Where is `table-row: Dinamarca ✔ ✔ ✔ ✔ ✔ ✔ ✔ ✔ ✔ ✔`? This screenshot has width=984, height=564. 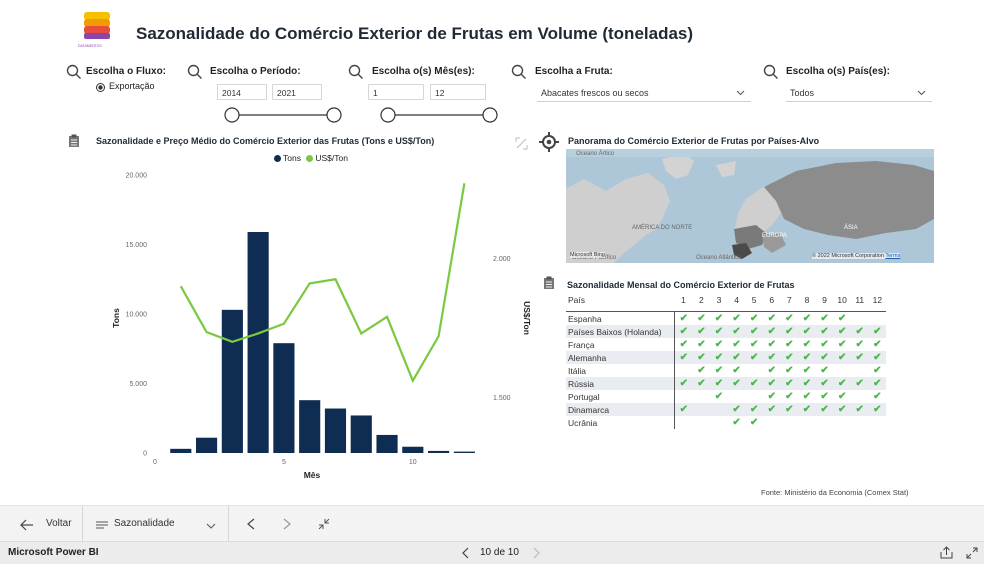
table-row: Dinamarca ✔ ✔ ✔ ✔ ✔ ✔ ✔ ✔ ✔ ✔ is located at coordinates (726, 409).